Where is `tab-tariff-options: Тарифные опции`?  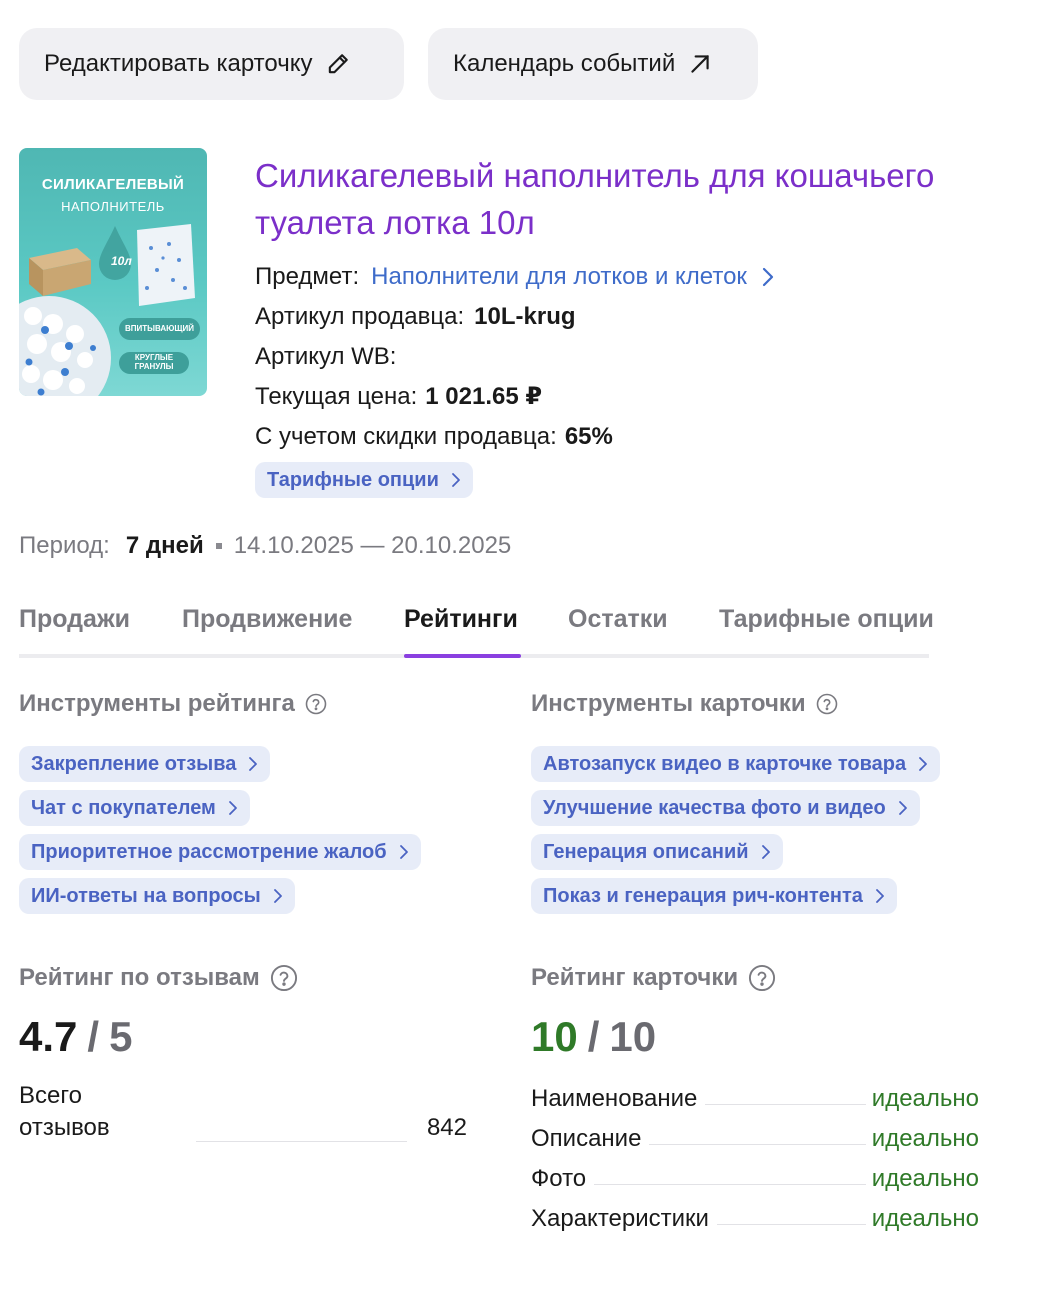 tab-tariff-options: Тарифные опции is located at coordinates (826, 619).